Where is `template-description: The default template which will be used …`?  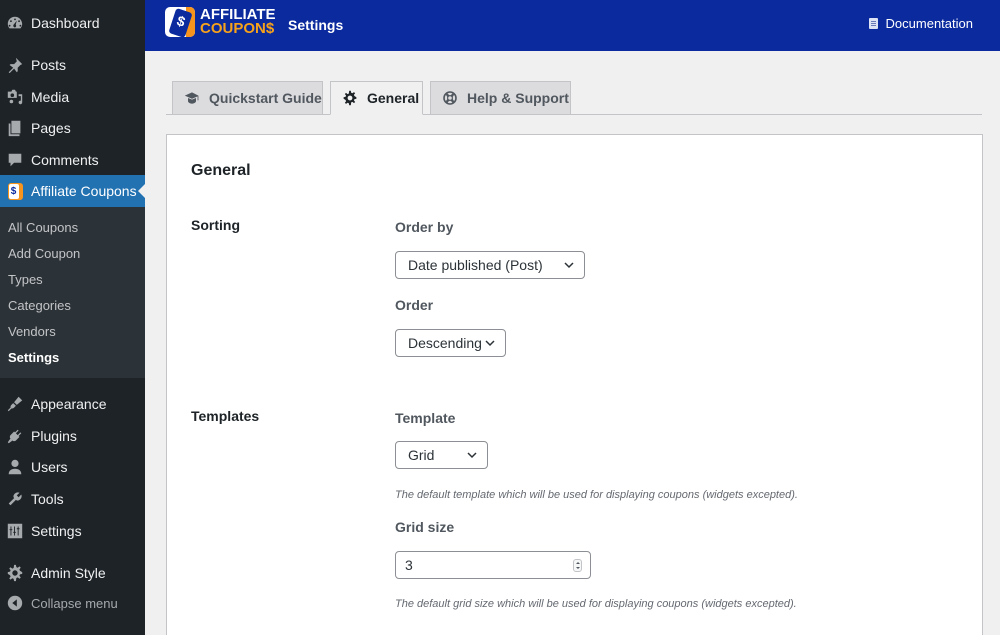
template-description: The default template which will be used … is located at coordinates (596, 495).